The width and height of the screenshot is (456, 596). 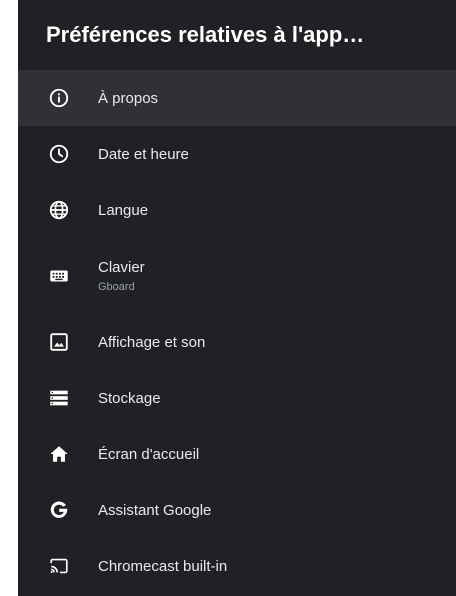 I want to click on settings-item-storage: Stockage, so click(x=237, y=398).